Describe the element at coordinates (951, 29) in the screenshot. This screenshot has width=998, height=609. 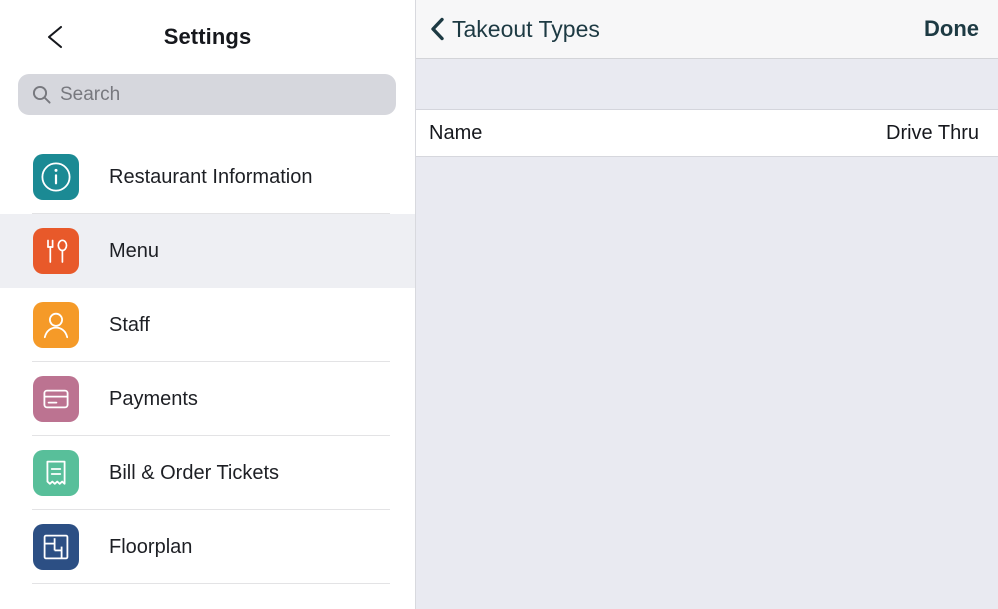
I see `done-button: Done` at that location.